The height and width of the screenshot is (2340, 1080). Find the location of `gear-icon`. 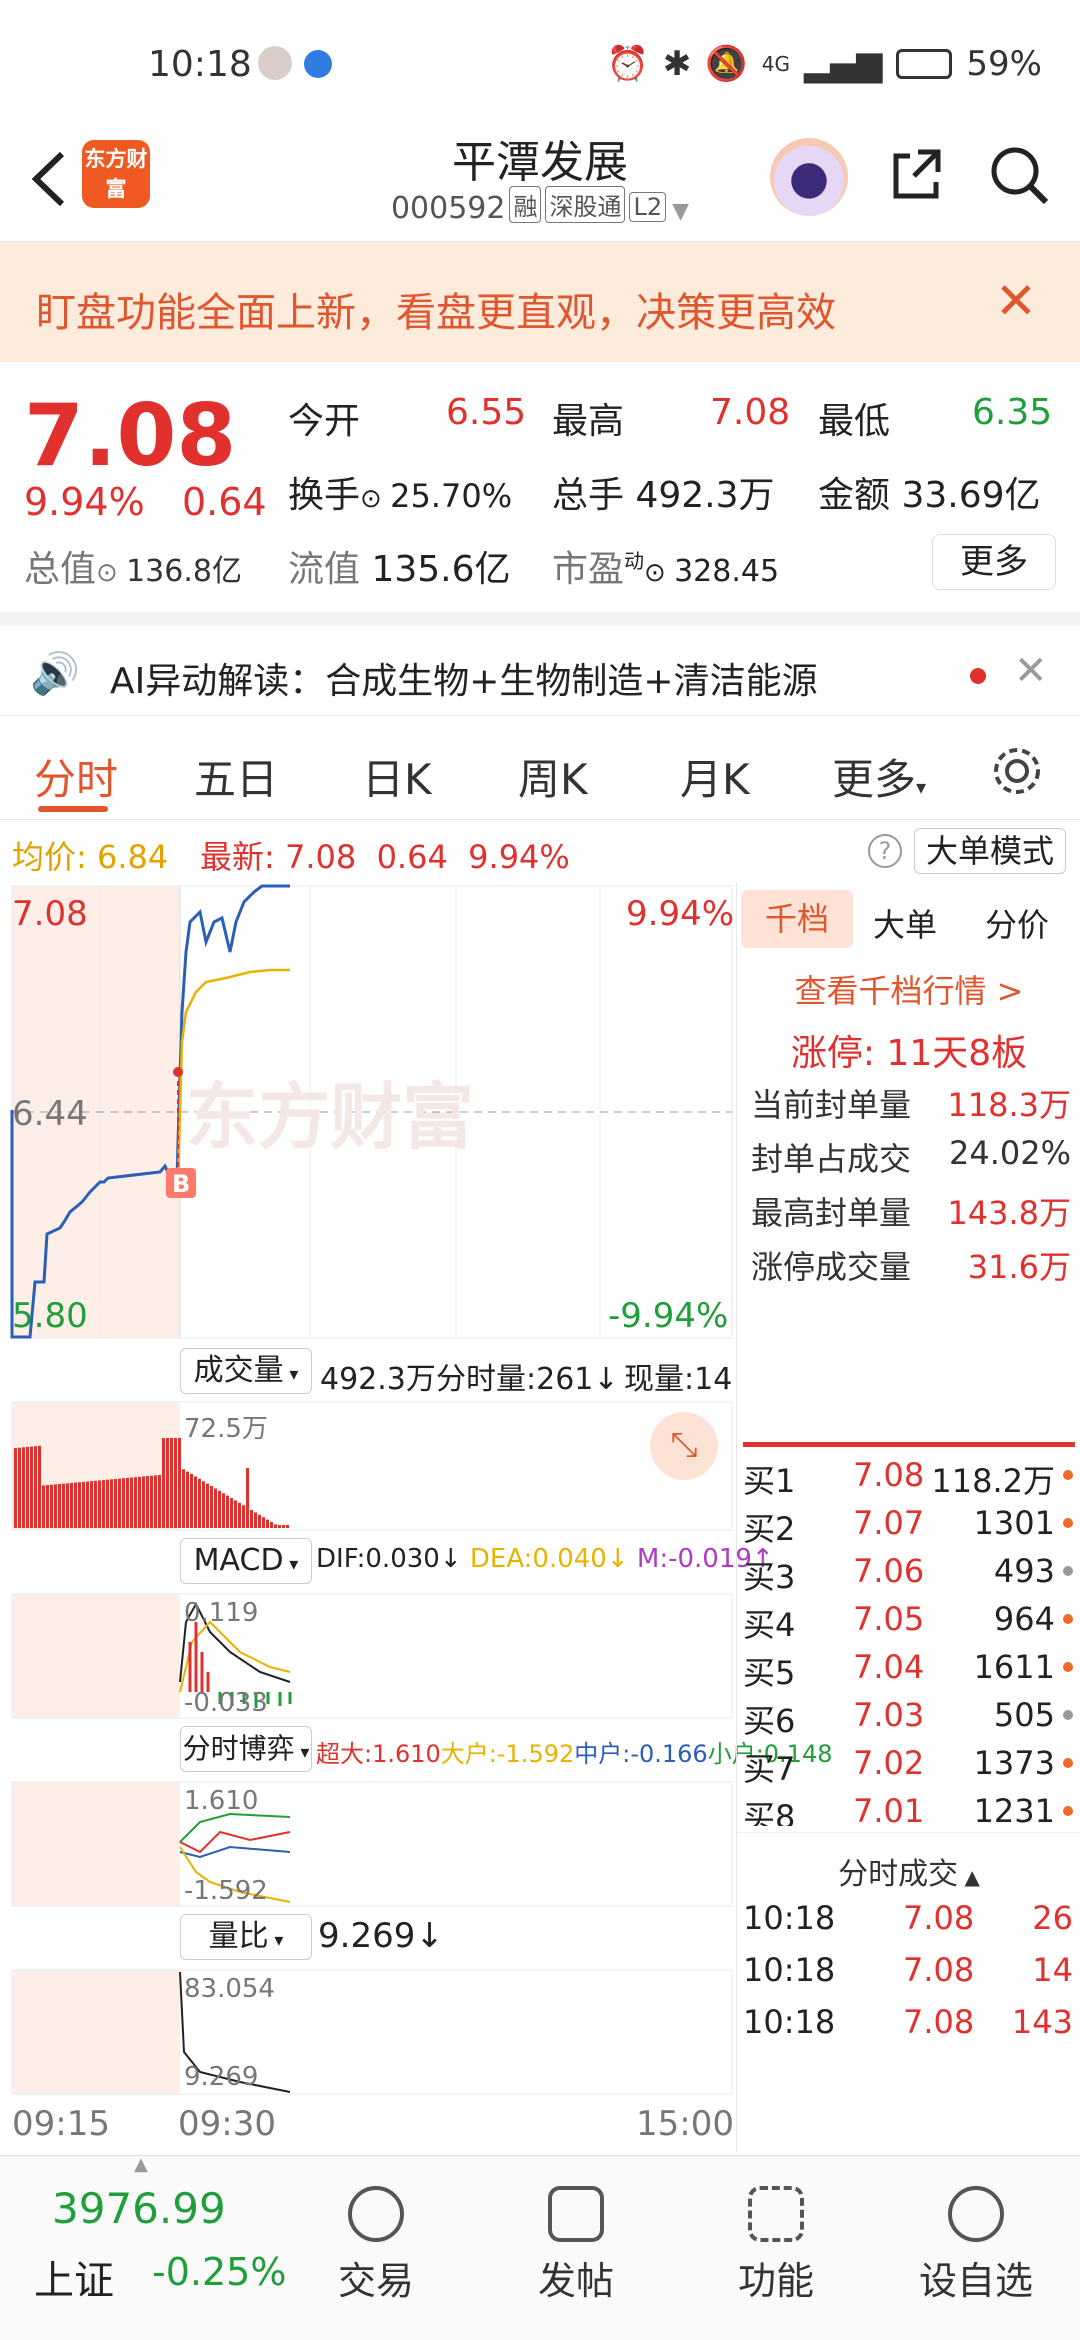

gear-icon is located at coordinates (1017, 771).